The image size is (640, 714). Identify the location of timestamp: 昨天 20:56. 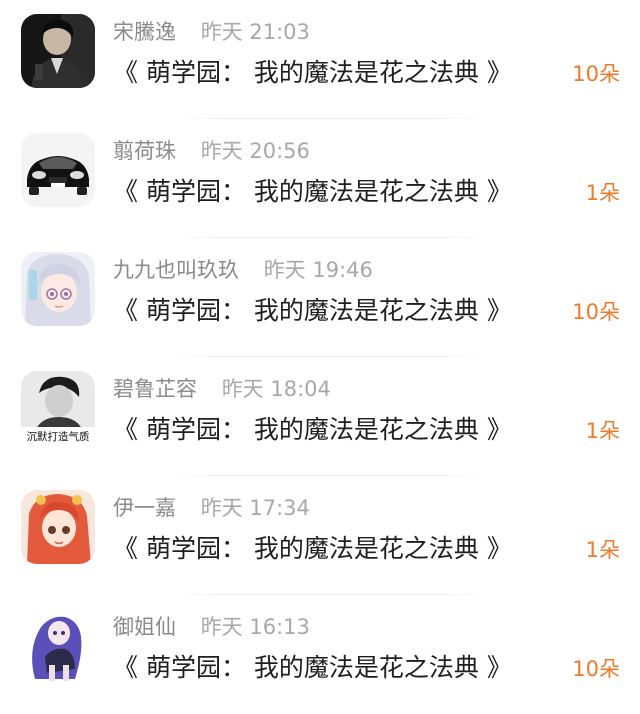
(255, 151).